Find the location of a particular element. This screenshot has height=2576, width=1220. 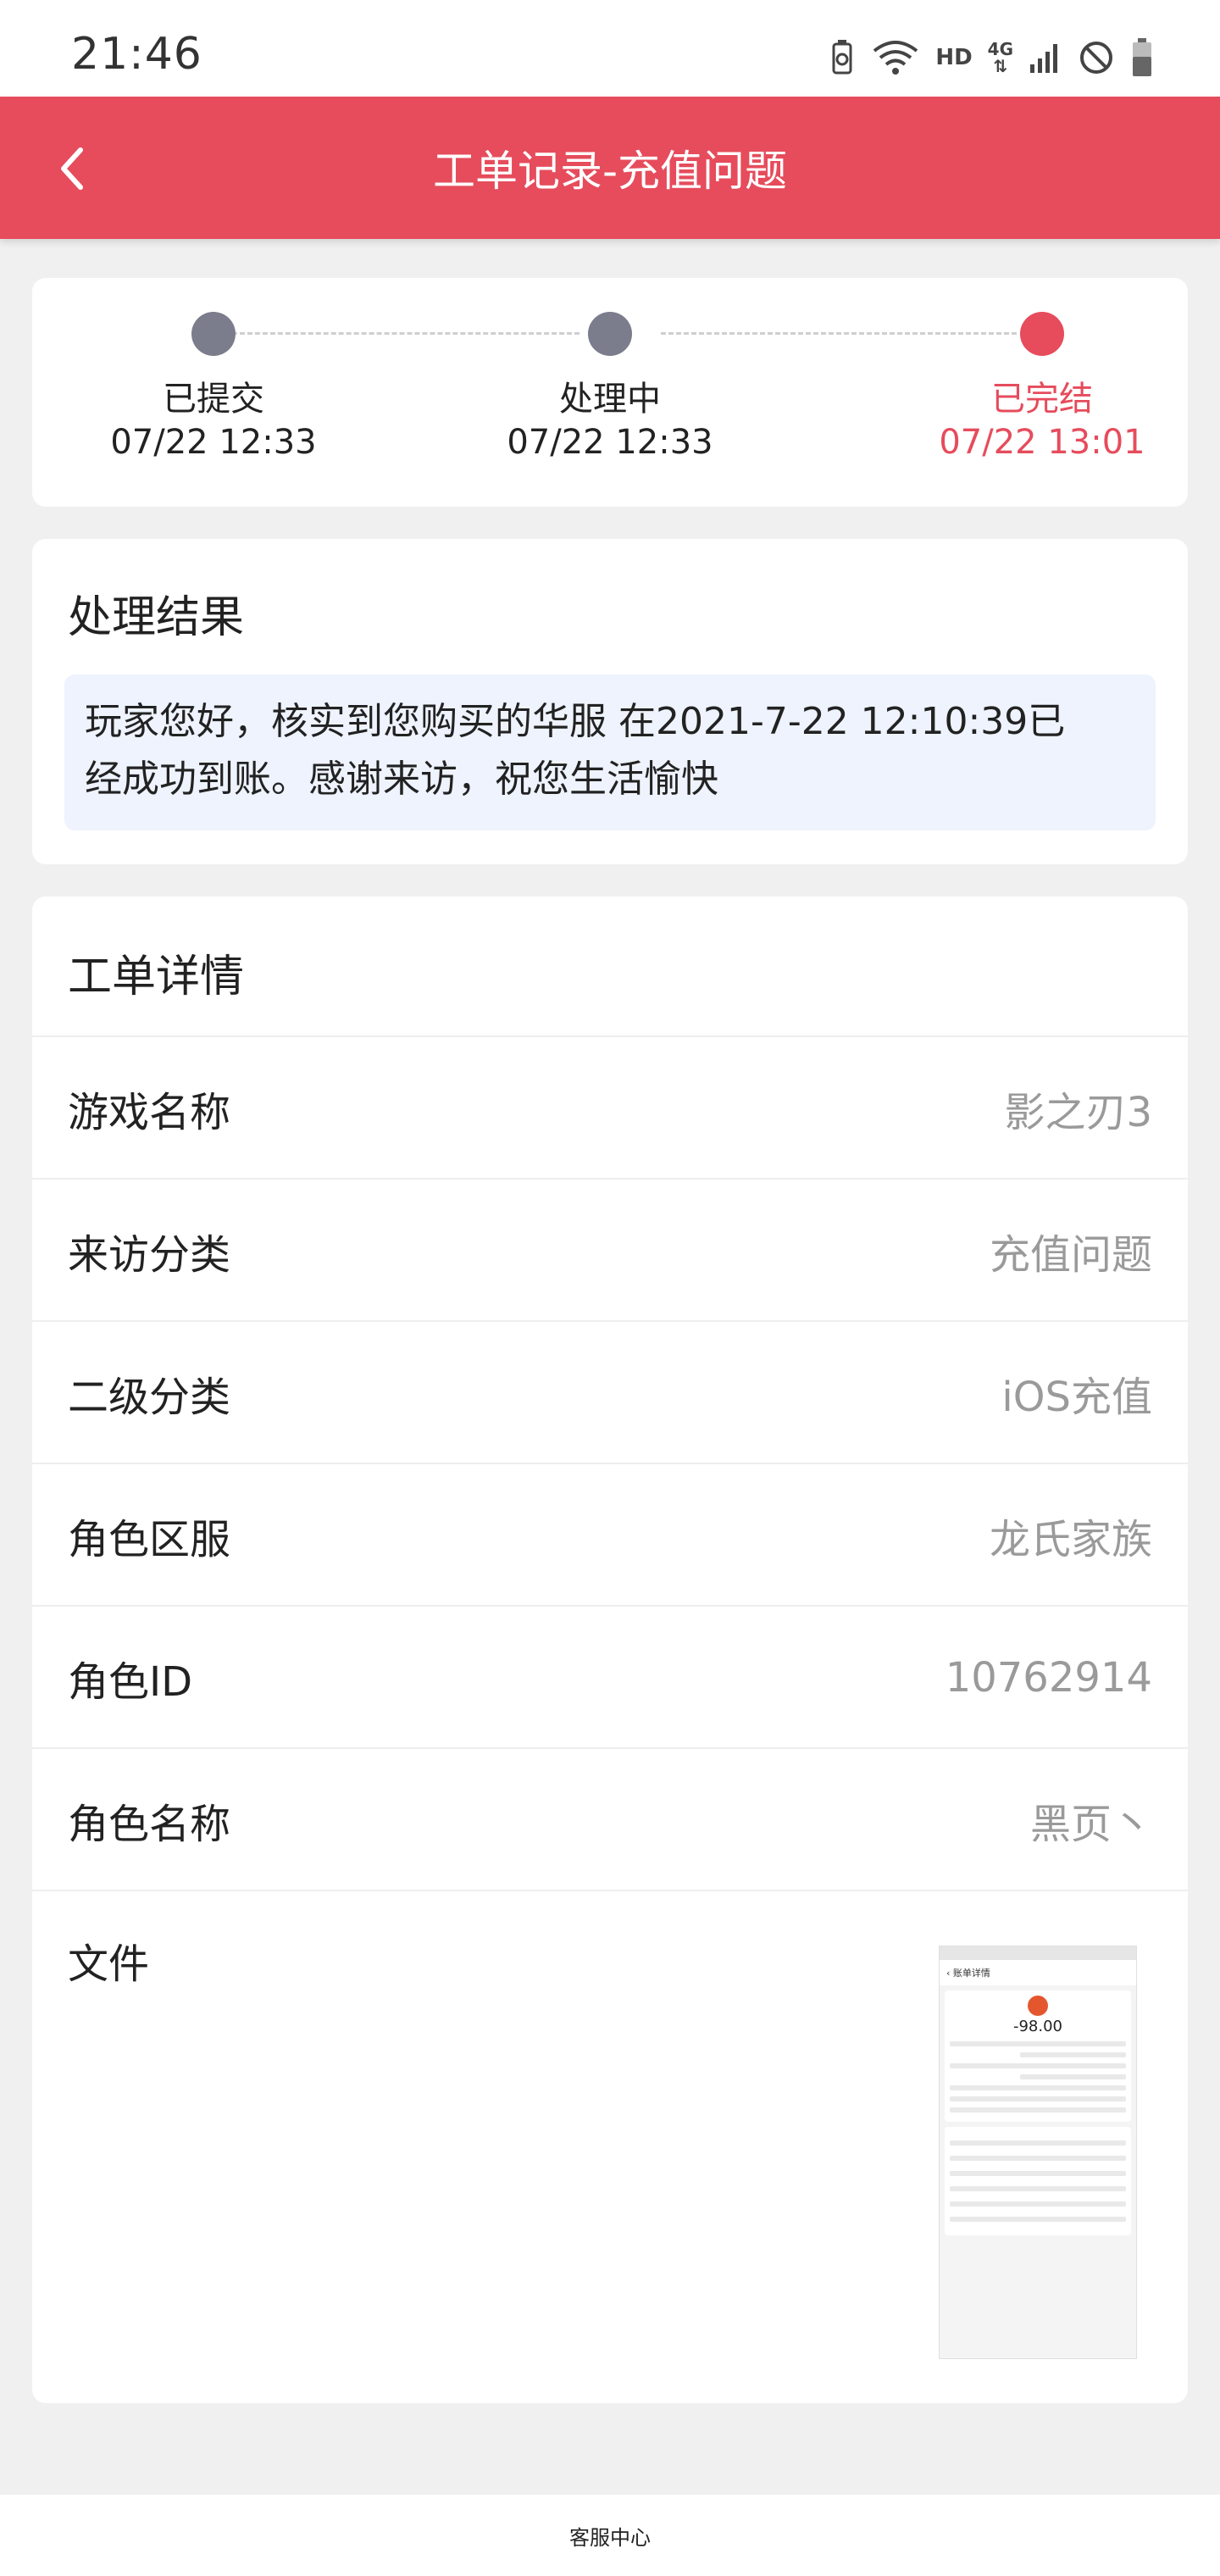

thumbnail-list is located at coordinates (1038, 2181).